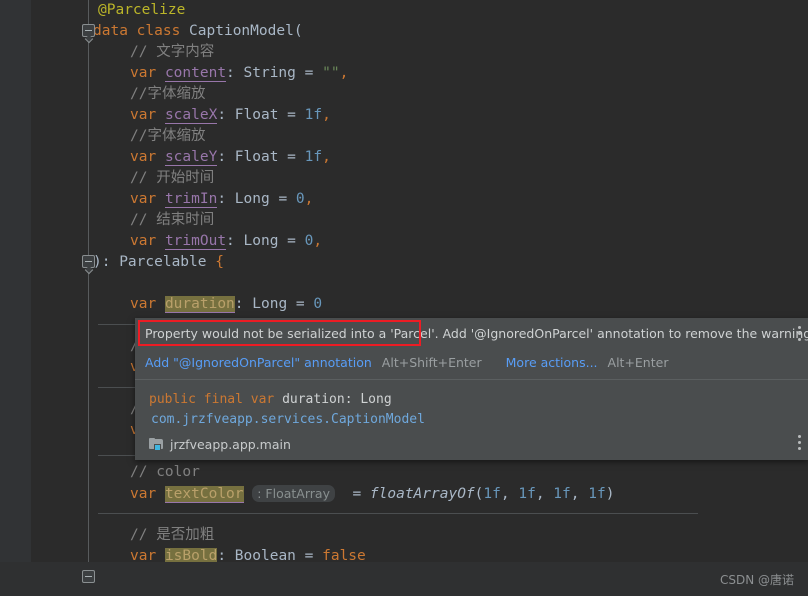 The width and height of the screenshot is (808, 596). I want to click on action-add-ignoredonparcel: Add "@IgnoredOnParcel" annotation, so click(258, 362).